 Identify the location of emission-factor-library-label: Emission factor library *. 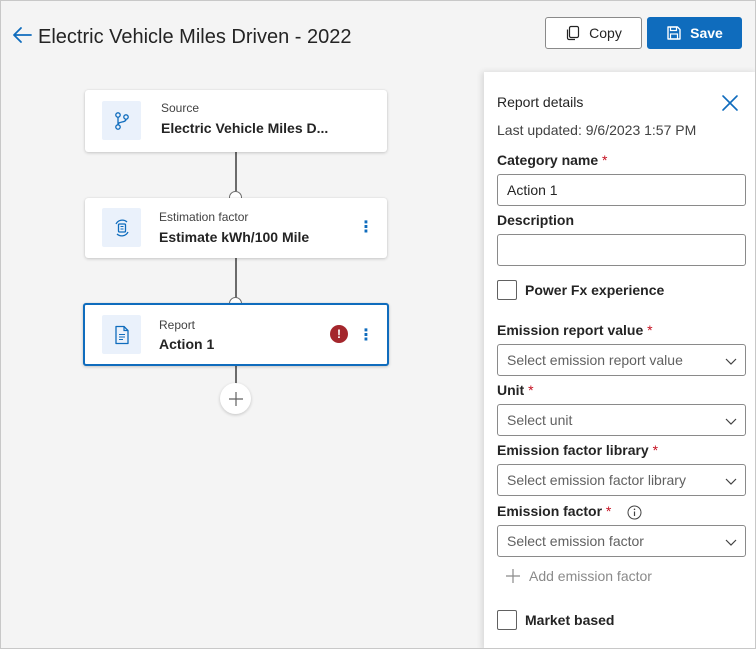
(577, 450).